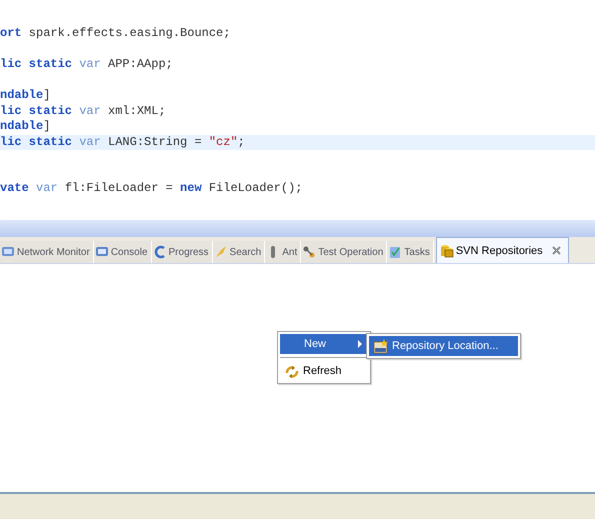 This screenshot has height=519, width=595. Describe the element at coordinates (151, 188) in the screenshot. I see `code-line: vate var fl:FileLoader = new FileLoader();` at that location.